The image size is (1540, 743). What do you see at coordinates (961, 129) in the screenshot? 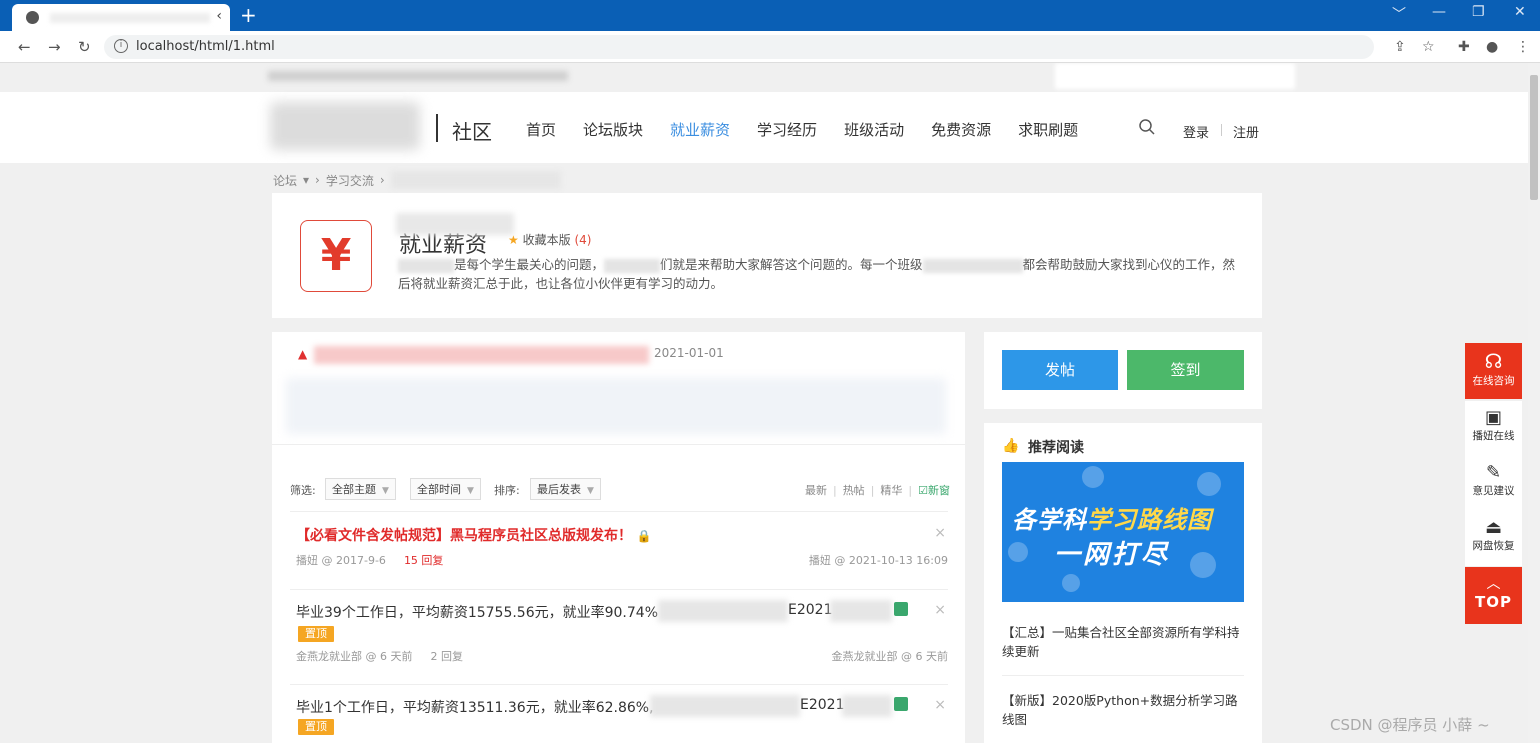
I see `nav-free-resources: 免费资源` at bounding box center [961, 129].